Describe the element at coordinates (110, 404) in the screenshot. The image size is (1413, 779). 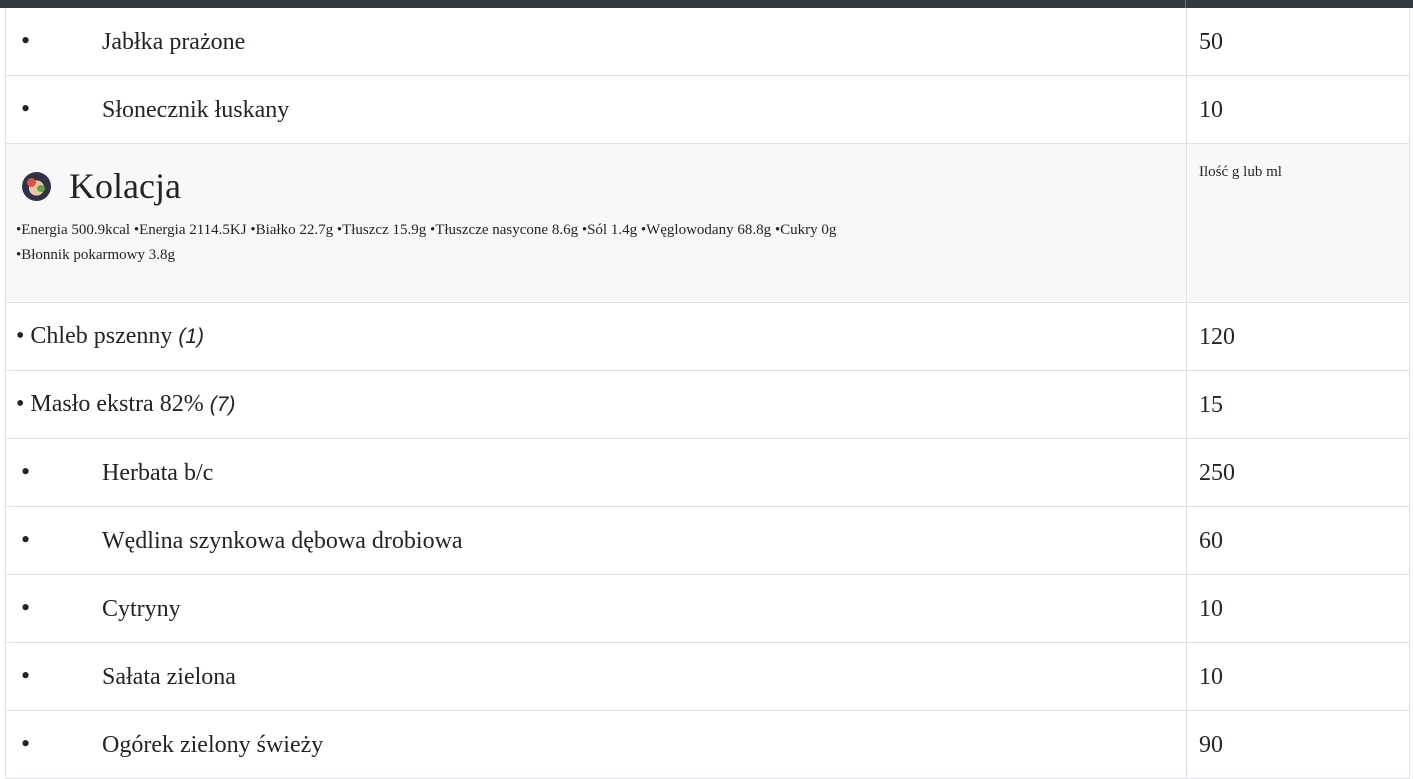
I see `product-name: • Masło ekstra 82%` at that location.